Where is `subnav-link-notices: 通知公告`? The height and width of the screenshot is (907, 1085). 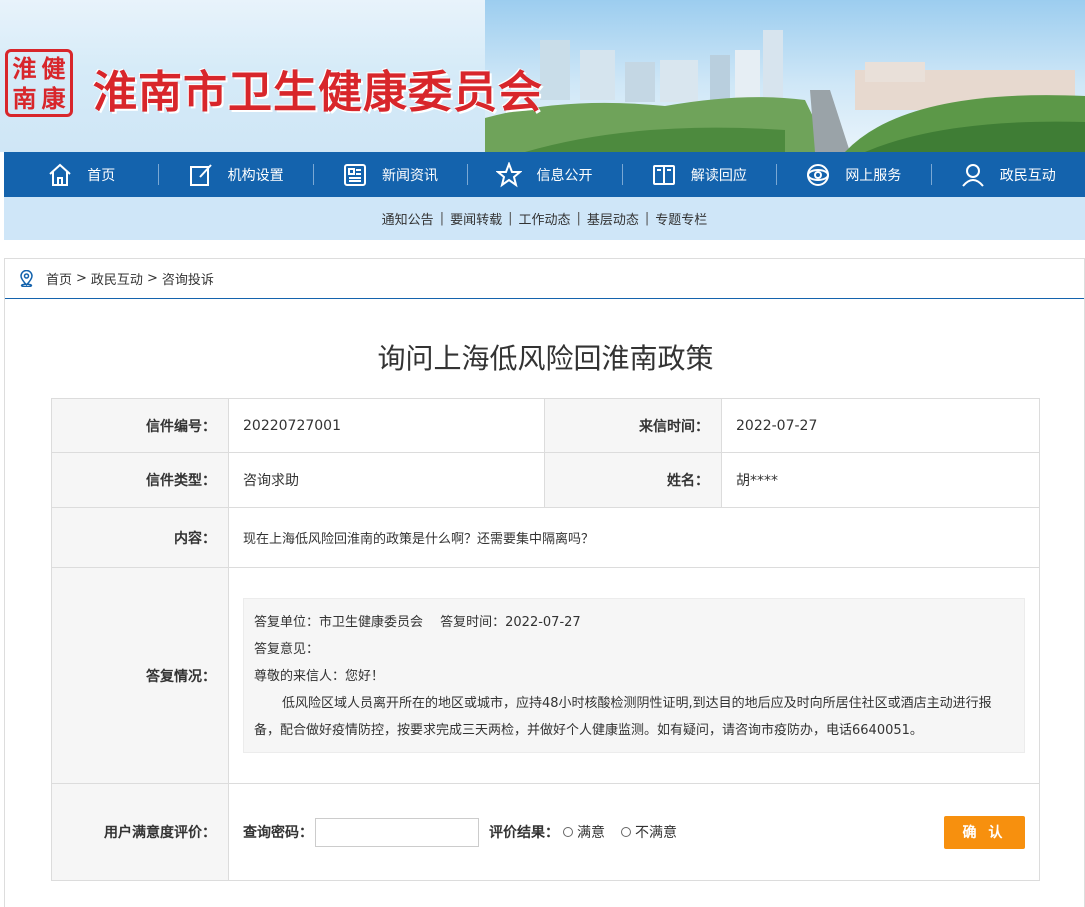
subnav-link-notices: 通知公告 is located at coordinates (408, 218).